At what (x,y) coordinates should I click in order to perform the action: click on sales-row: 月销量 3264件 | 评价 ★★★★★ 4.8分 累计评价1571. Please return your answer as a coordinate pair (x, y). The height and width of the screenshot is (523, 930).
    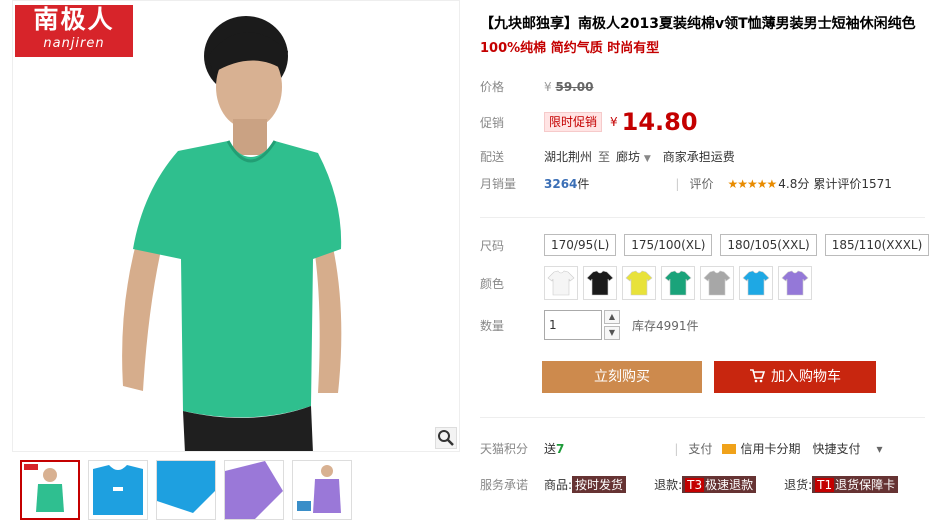
    Looking at the image, I should click on (686, 183).